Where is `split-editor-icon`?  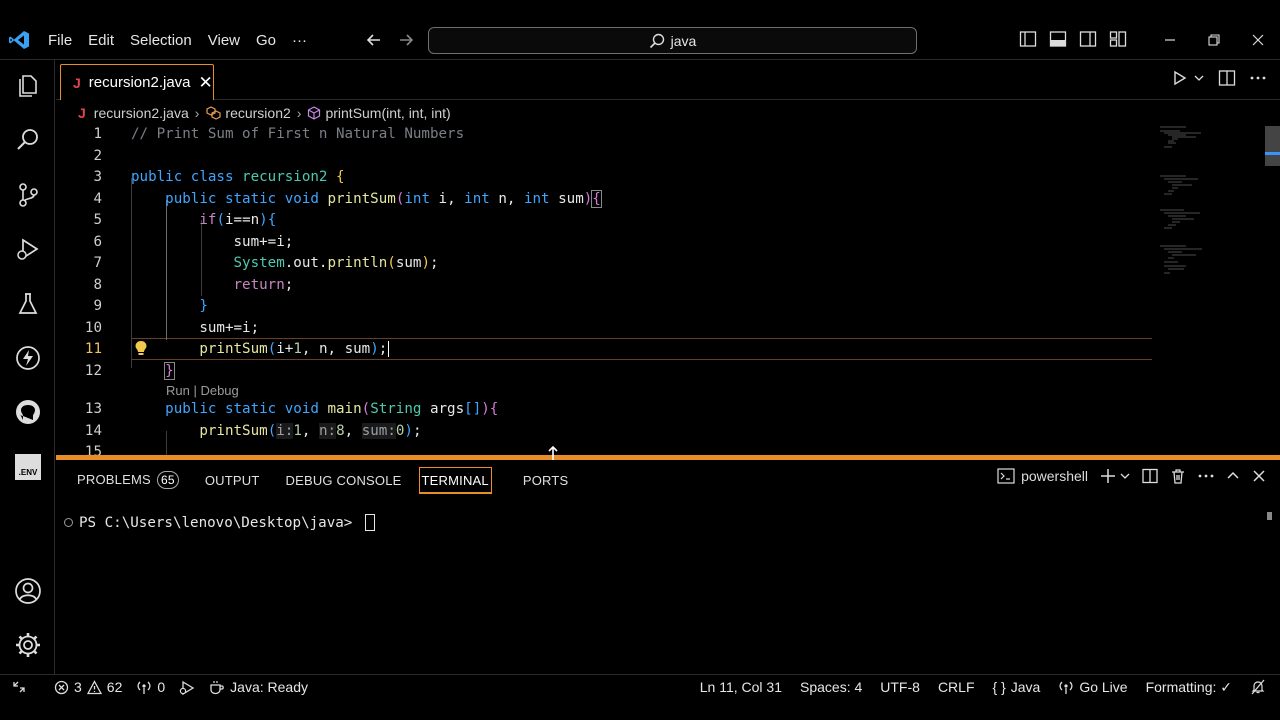 split-editor-icon is located at coordinates (1227, 78).